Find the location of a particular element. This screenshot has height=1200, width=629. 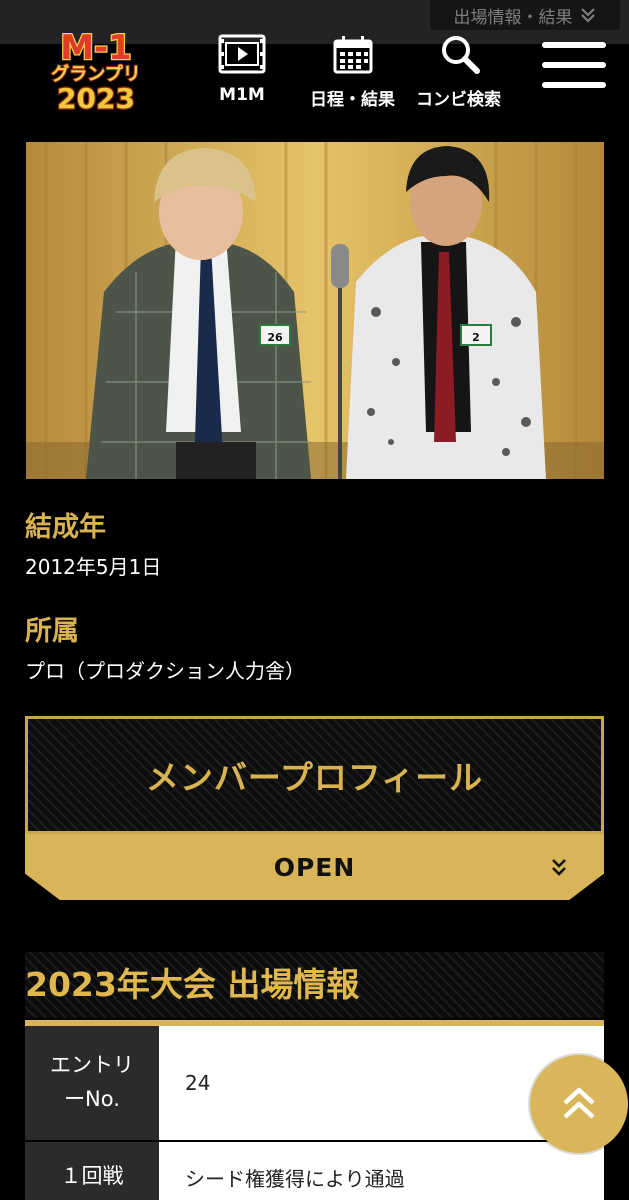

agency-value: プロ（プロダクション人力舎） is located at coordinates (165, 671).